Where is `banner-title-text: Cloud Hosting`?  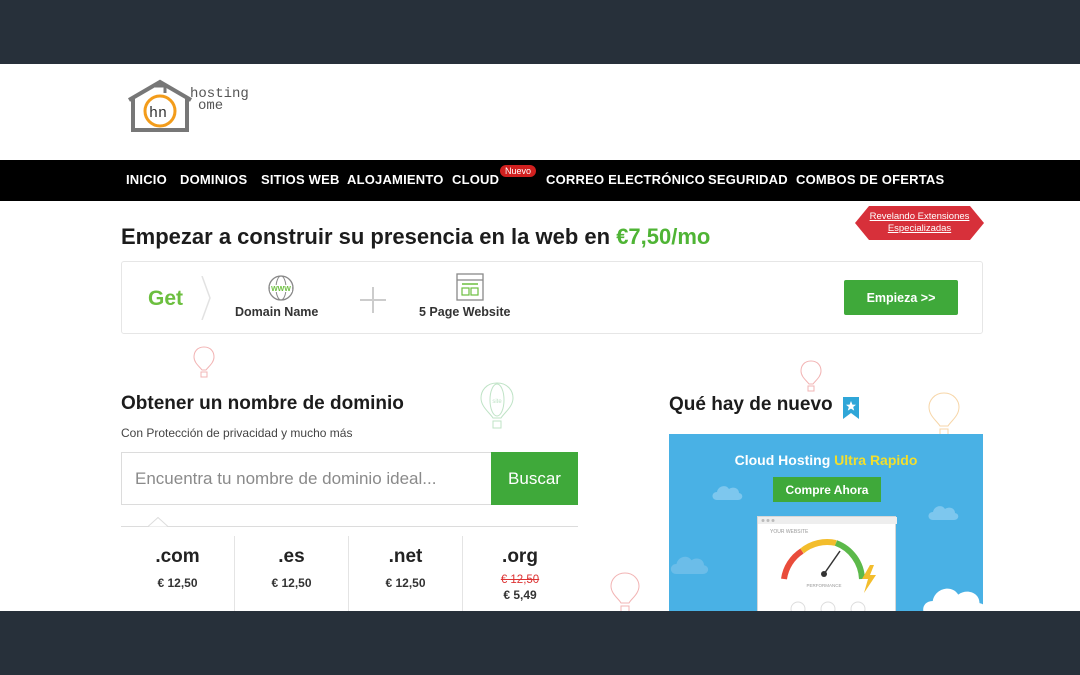
banner-title-text: Cloud Hosting is located at coordinates (784, 460).